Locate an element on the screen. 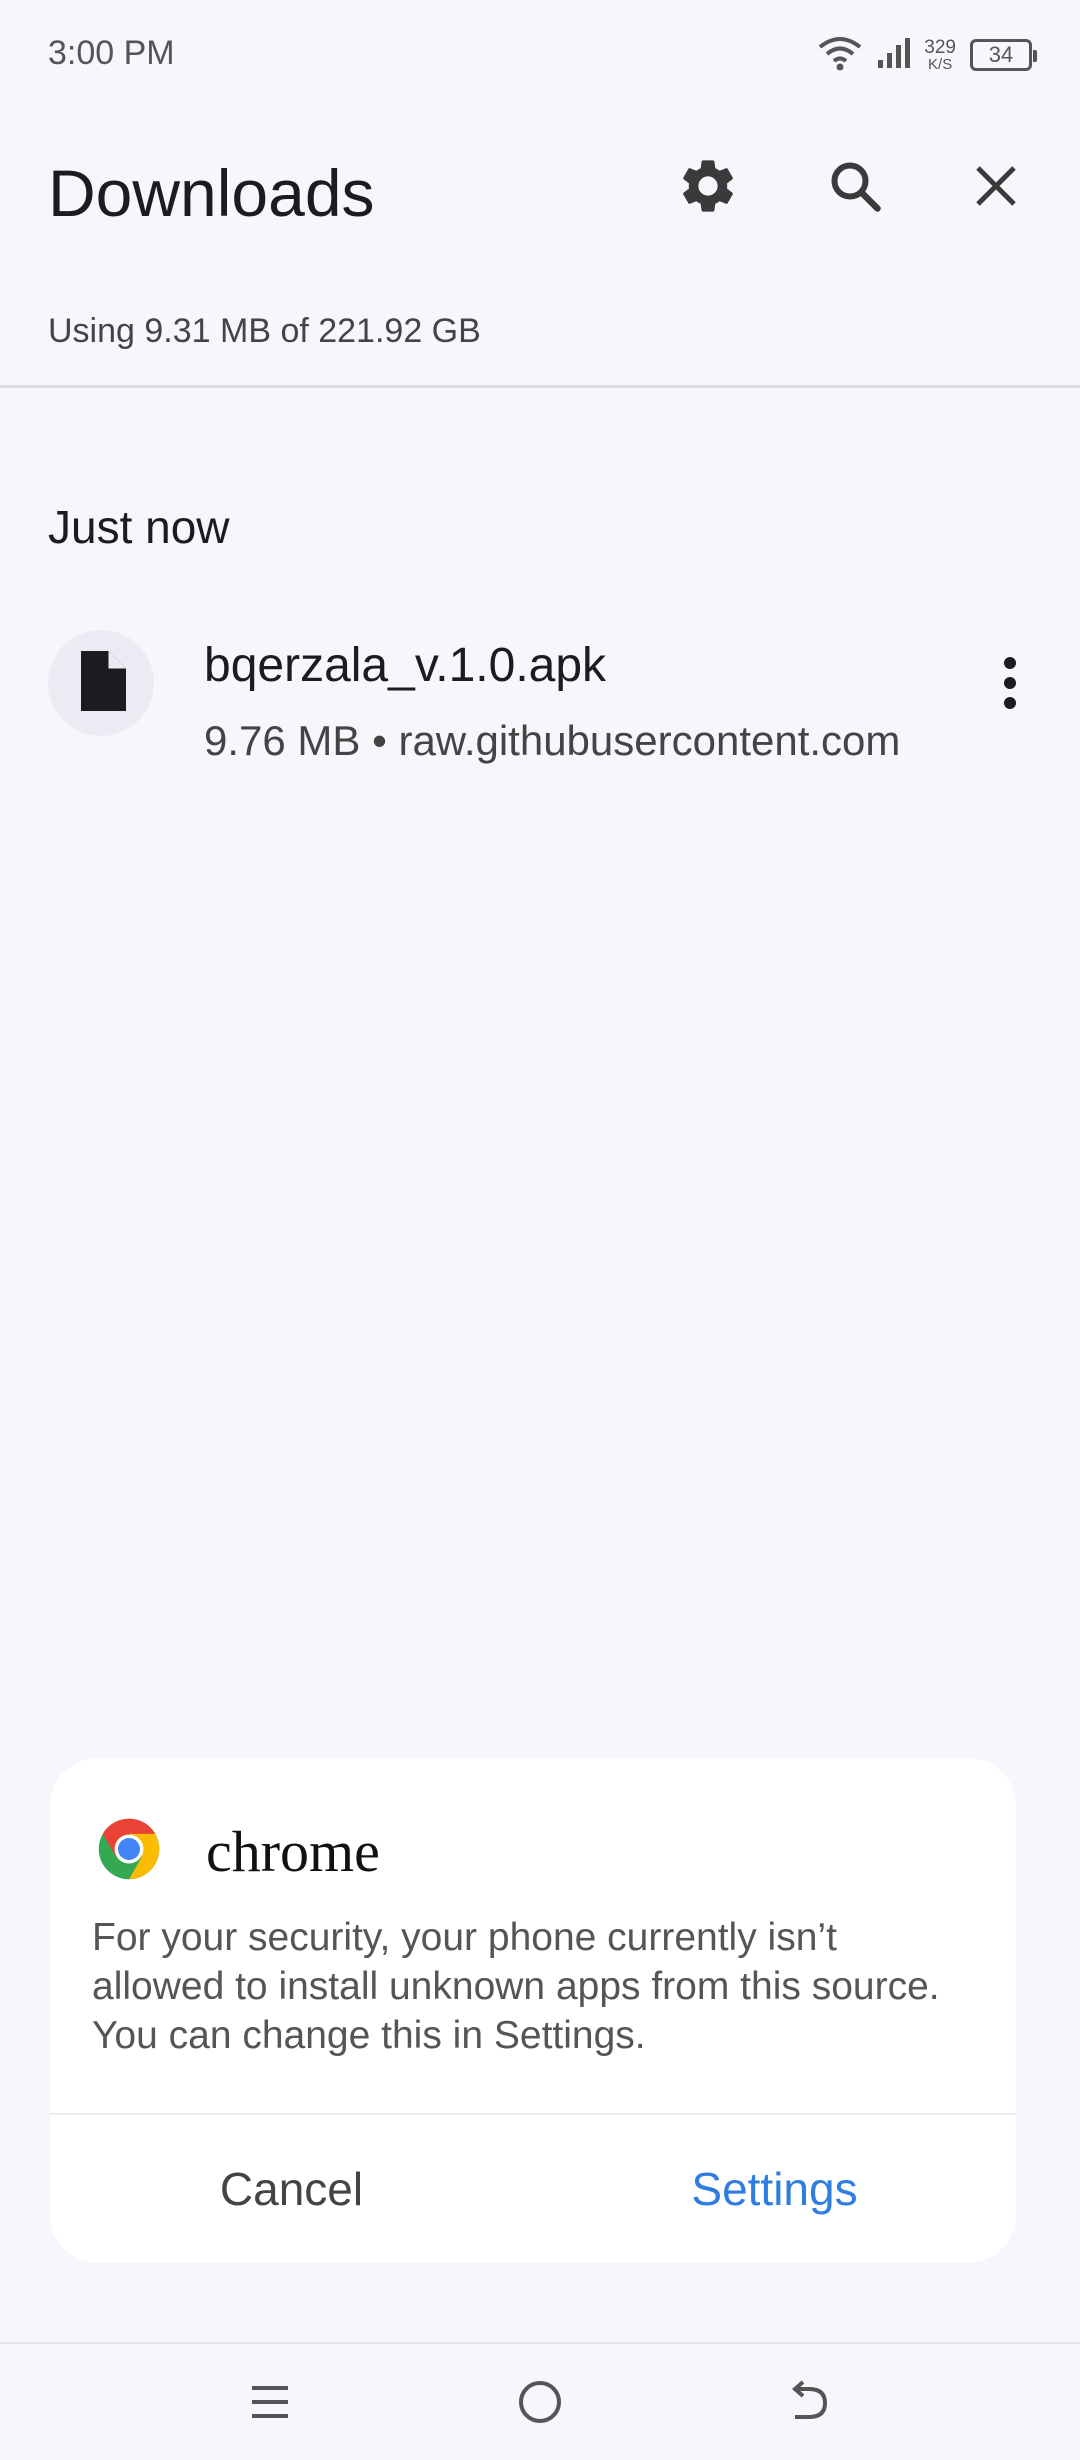 This screenshot has height=2460, width=1080. status-time: 3:00 PM is located at coordinates (111, 53).